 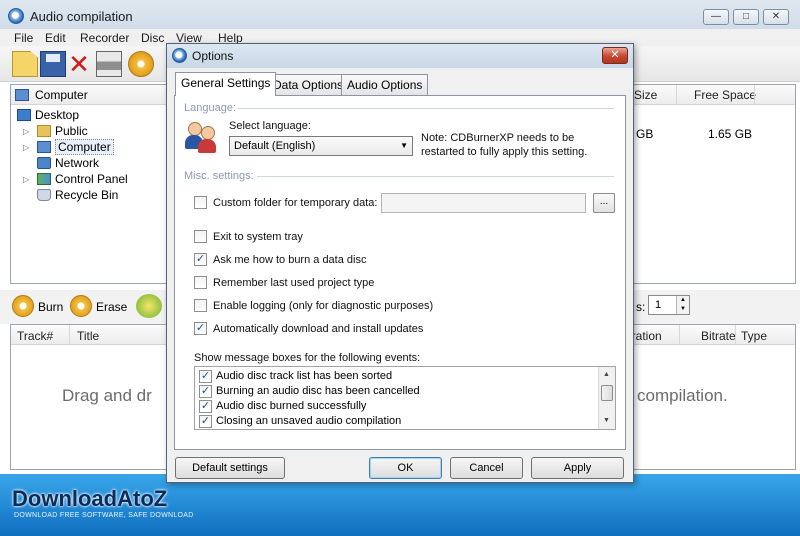 What do you see at coordinates (200, 282) in the screenshot?
I see `remember-project-type-checkbox` at bounding box center [200, 282].